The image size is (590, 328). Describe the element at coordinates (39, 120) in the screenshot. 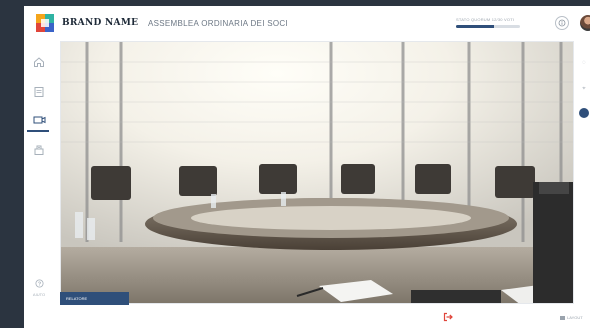

I see `video-icon` at that location.